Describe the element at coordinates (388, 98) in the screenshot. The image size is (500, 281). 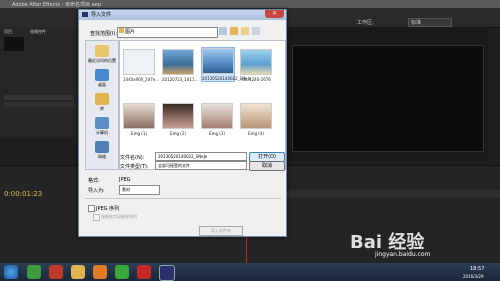
I see `composition-viewer` at that location.